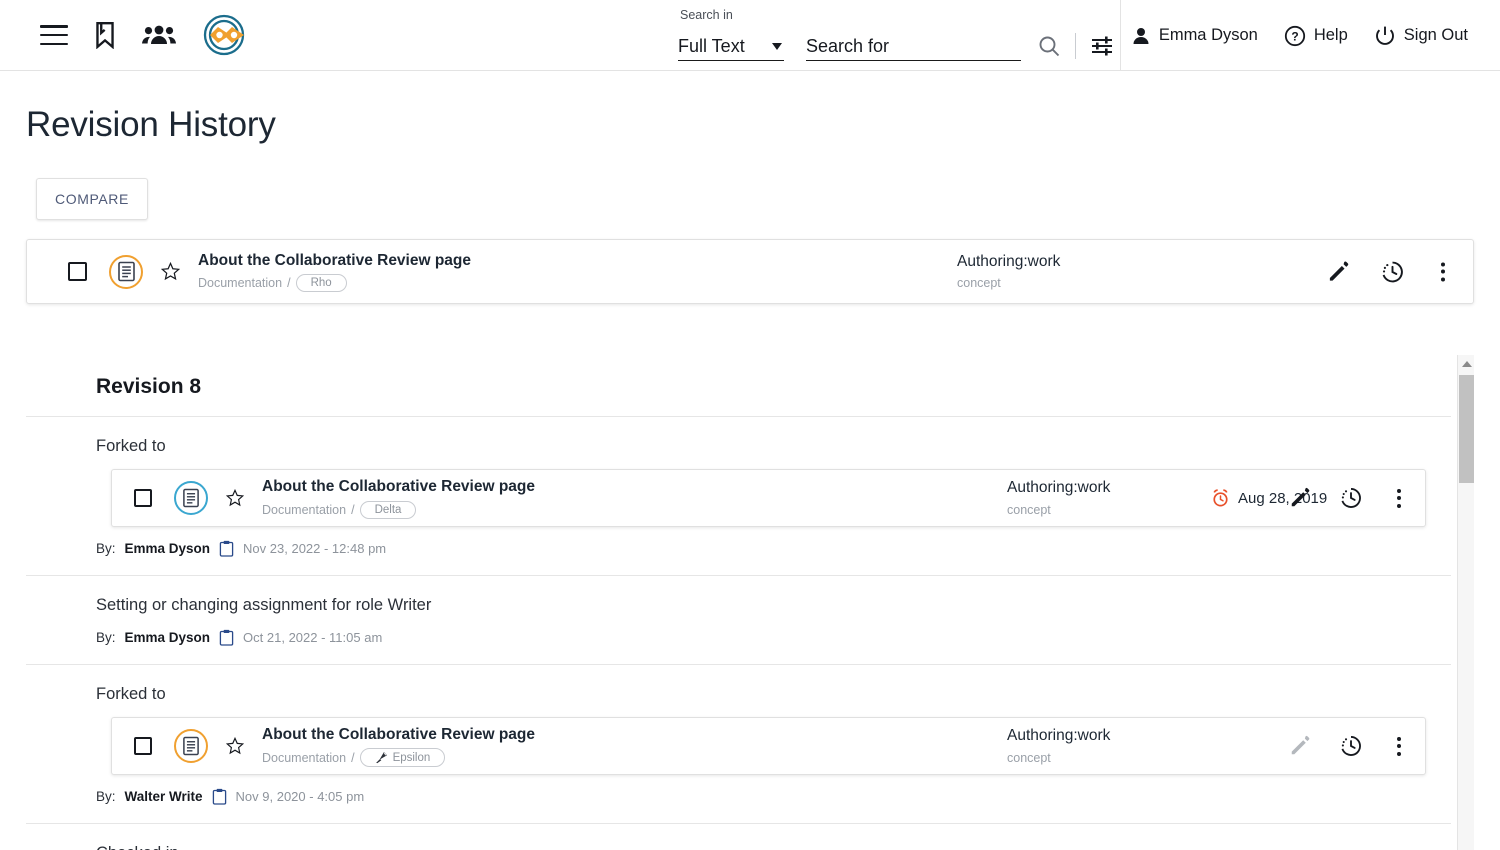 Image resolution: width=1500 pixels, height=850 pixels. I want to click on event-title: Checked in, so click(773, 837).